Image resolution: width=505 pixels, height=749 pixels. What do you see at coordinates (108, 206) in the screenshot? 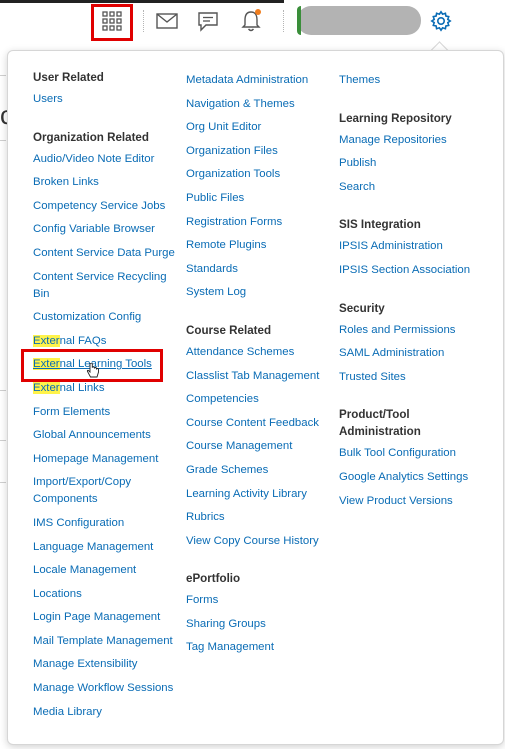
I see `menu-link-competency-service-jobs: Competency Service Jobs` at bounding box center [108, 206].